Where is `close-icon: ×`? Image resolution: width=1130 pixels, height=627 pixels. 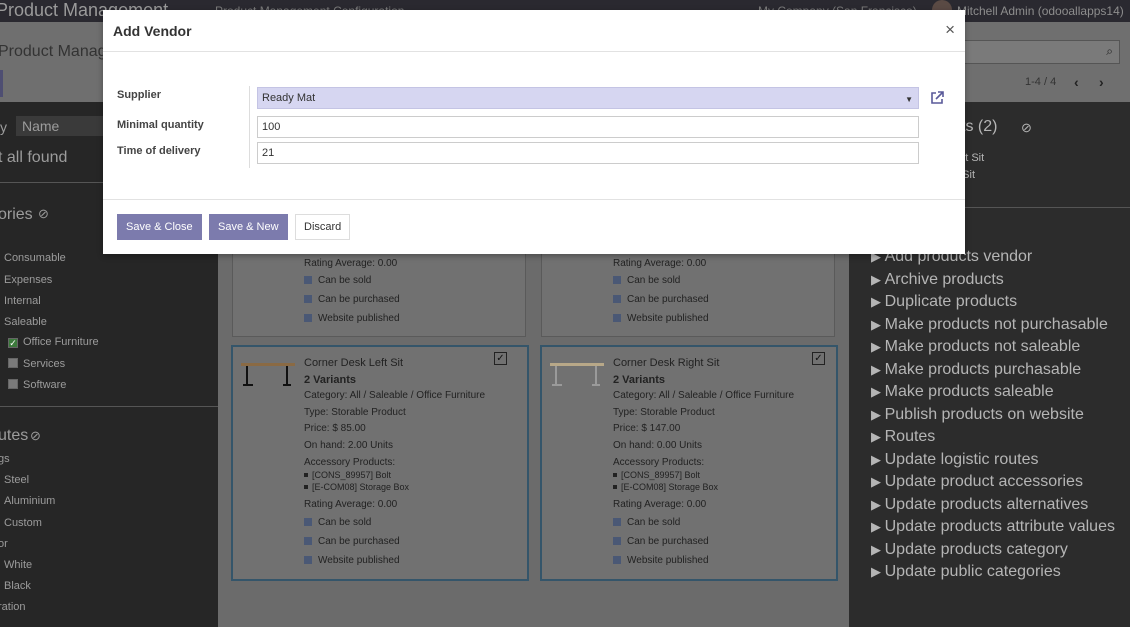
close-icon: × is located at coordinates (950, 30).